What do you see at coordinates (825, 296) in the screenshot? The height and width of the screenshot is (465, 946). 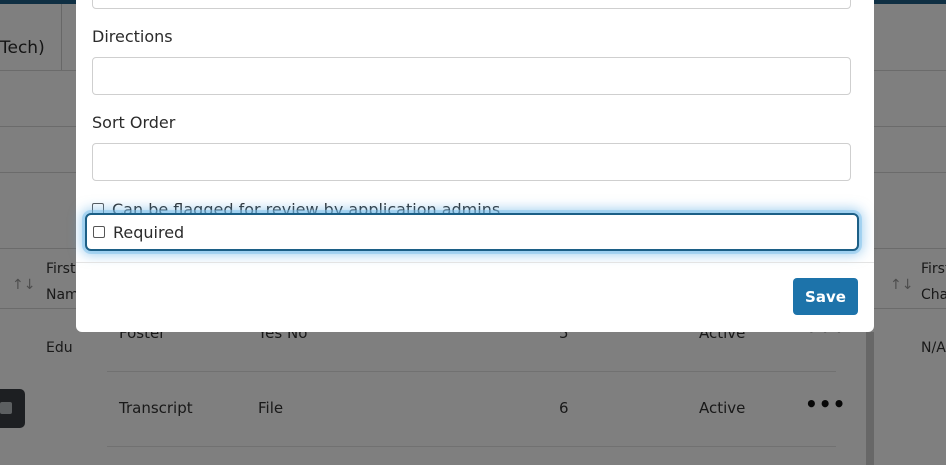 I see `save-button: Save` at bounding box center [825, 296].